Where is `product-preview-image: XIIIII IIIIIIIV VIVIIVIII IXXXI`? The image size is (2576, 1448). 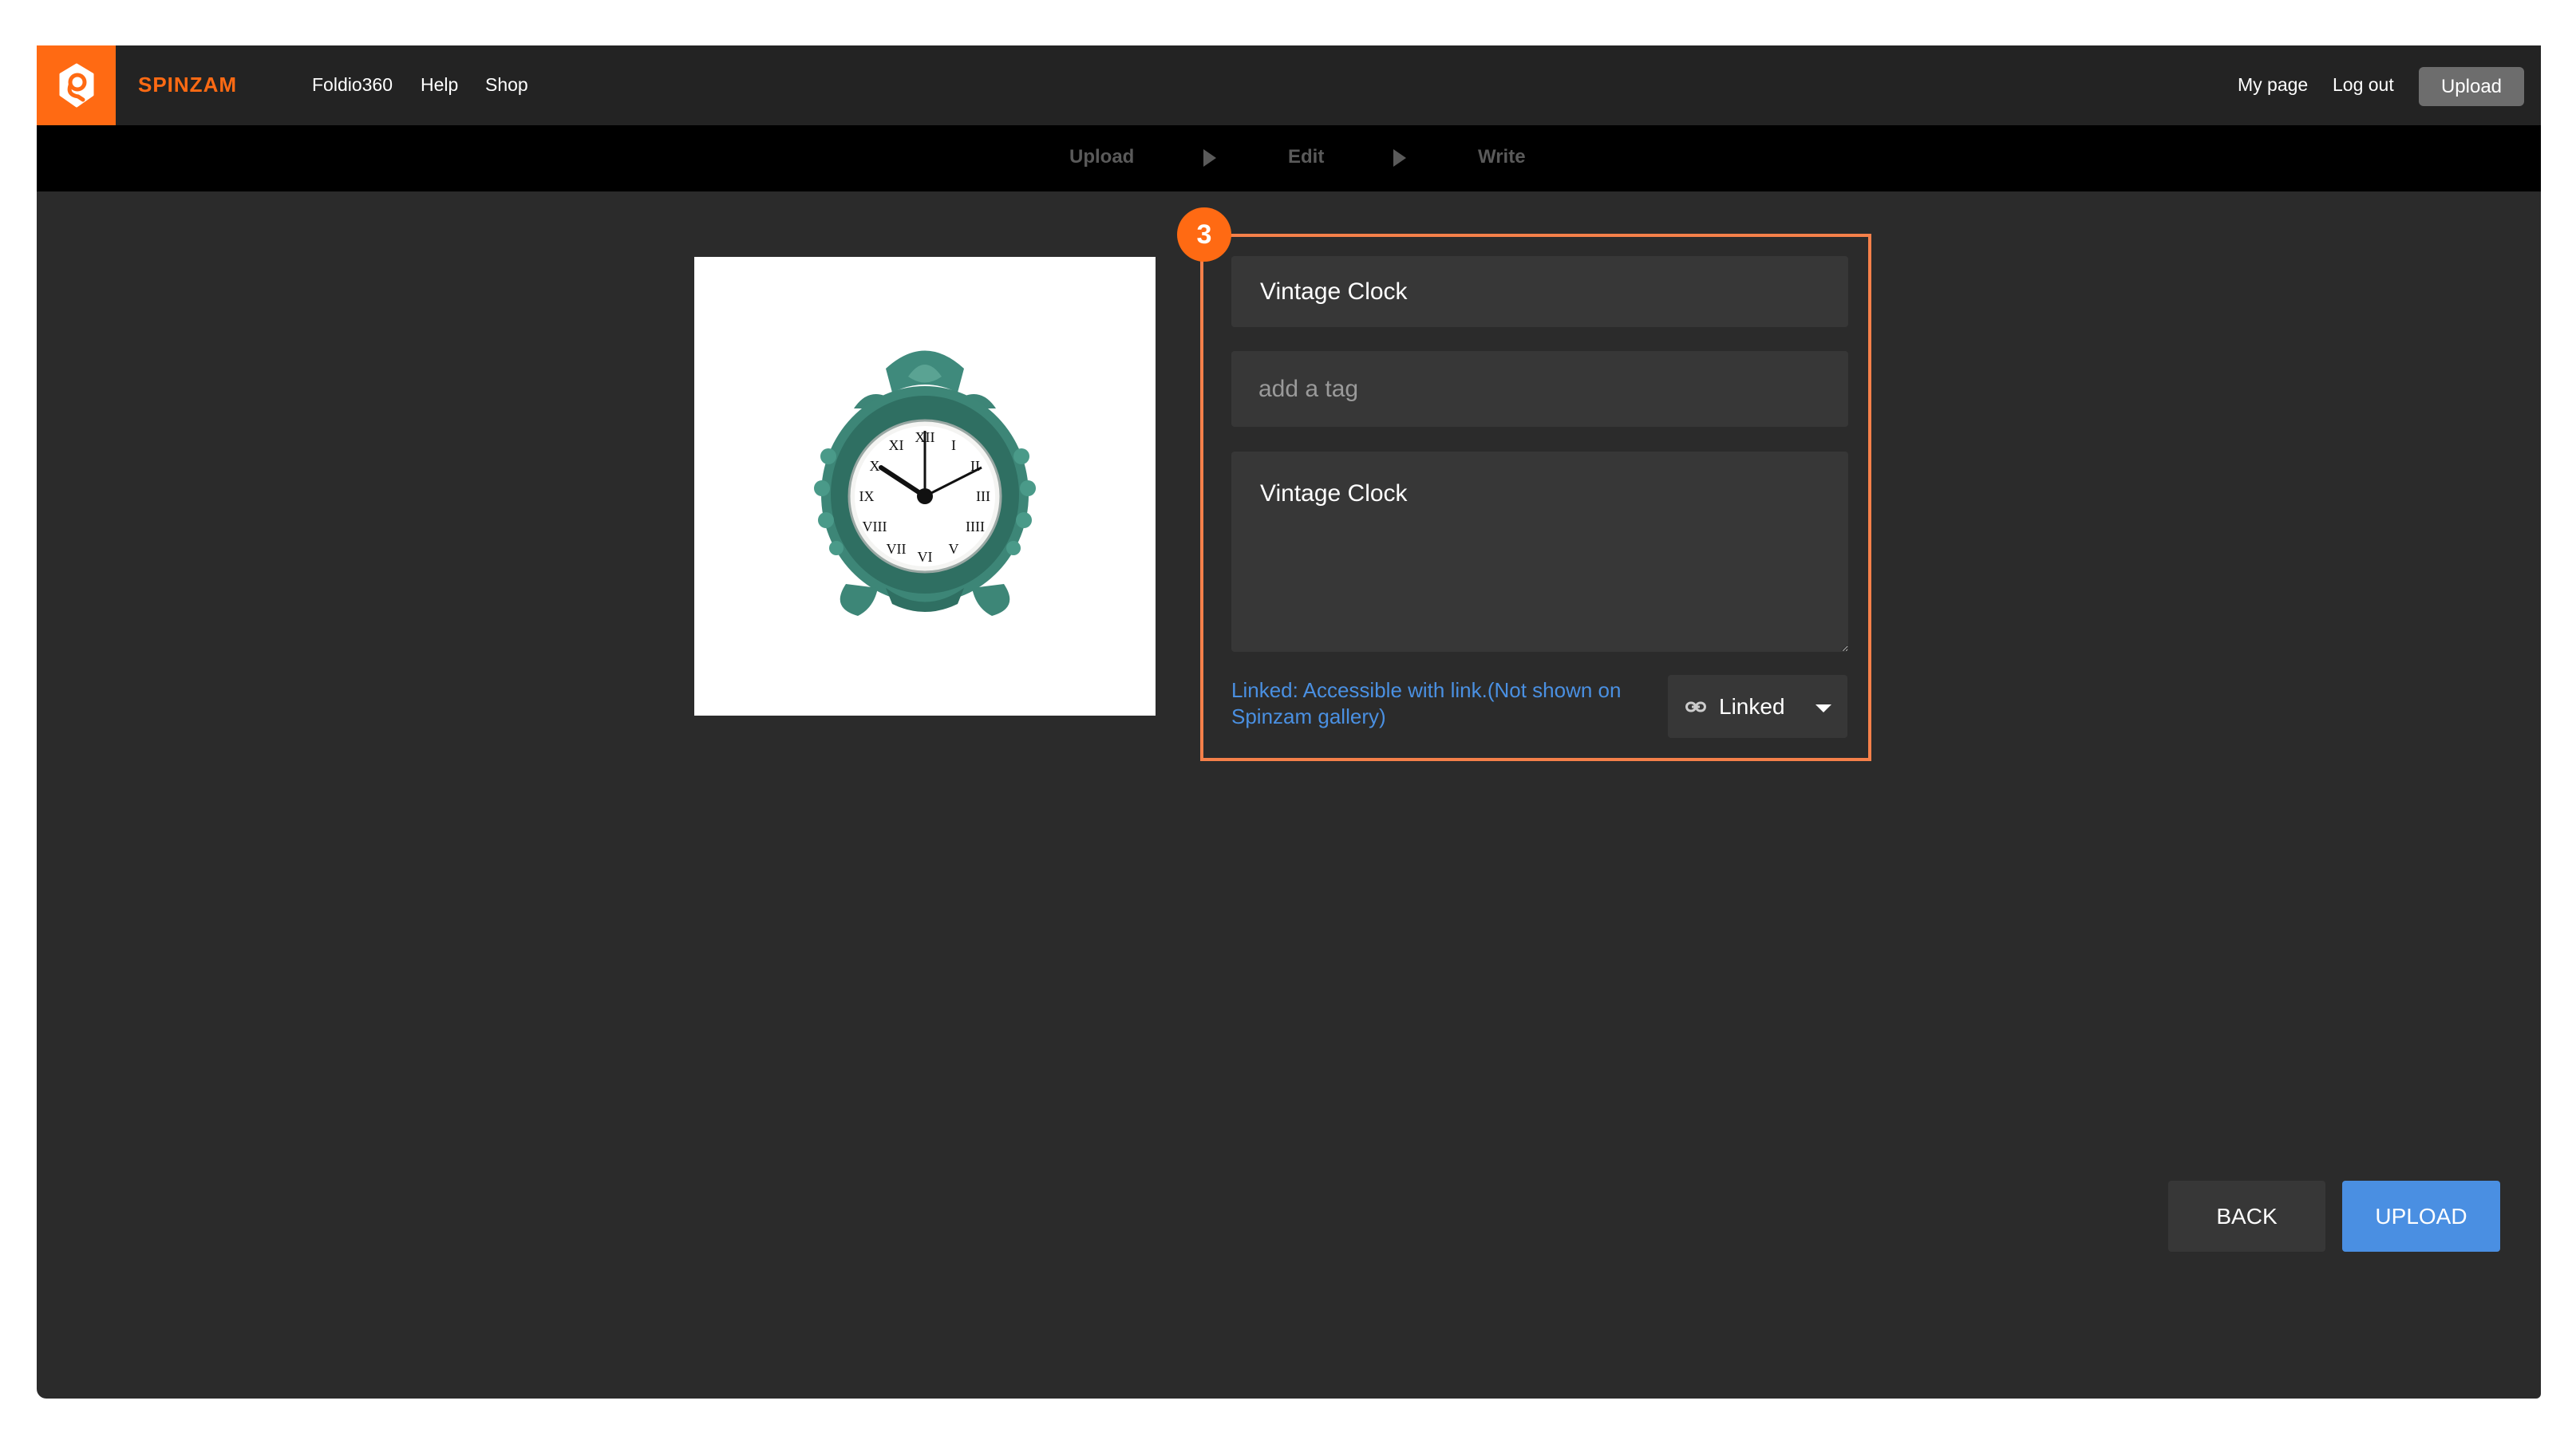 product-preview-image: XIIIII IIIIIIIV VIVIIVIII IXXXI is located at coordinates (925, 487).